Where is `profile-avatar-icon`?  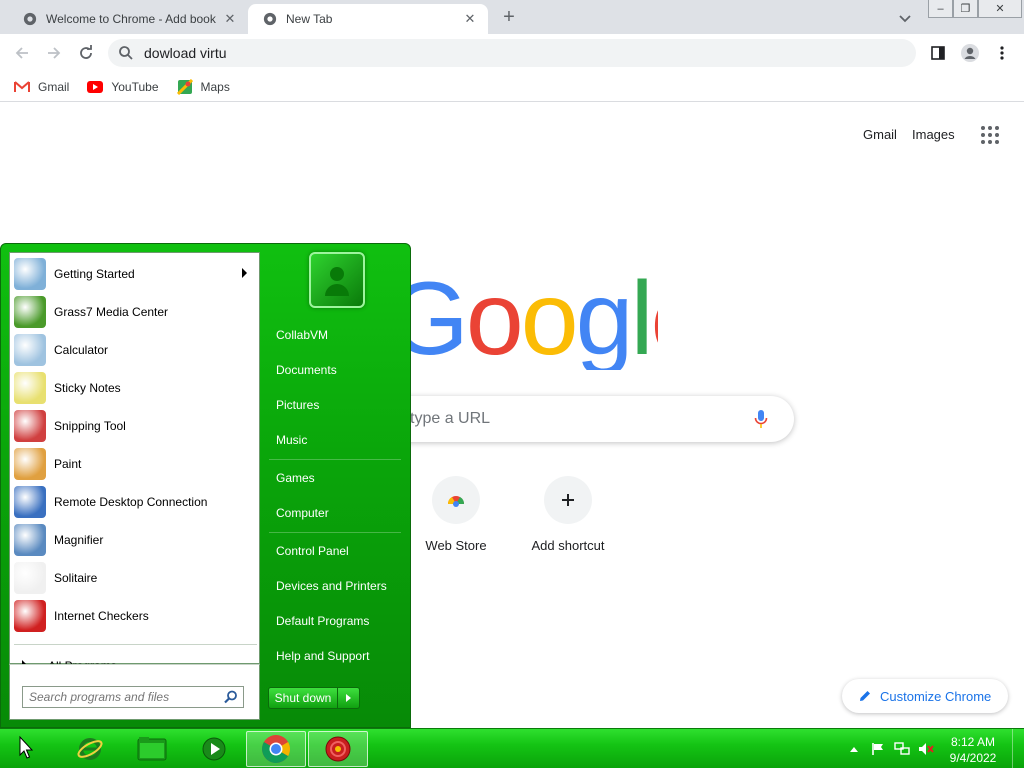
profile-avatar-icon is located at coordinates (970, 53).